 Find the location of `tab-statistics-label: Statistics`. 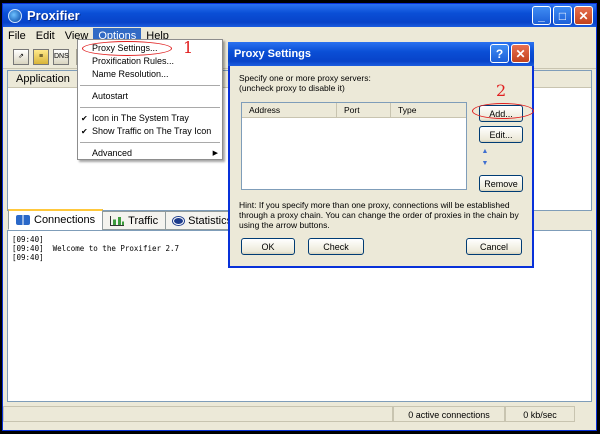

tab-statistics-label: Statistics is located at coordinates (210, 220).